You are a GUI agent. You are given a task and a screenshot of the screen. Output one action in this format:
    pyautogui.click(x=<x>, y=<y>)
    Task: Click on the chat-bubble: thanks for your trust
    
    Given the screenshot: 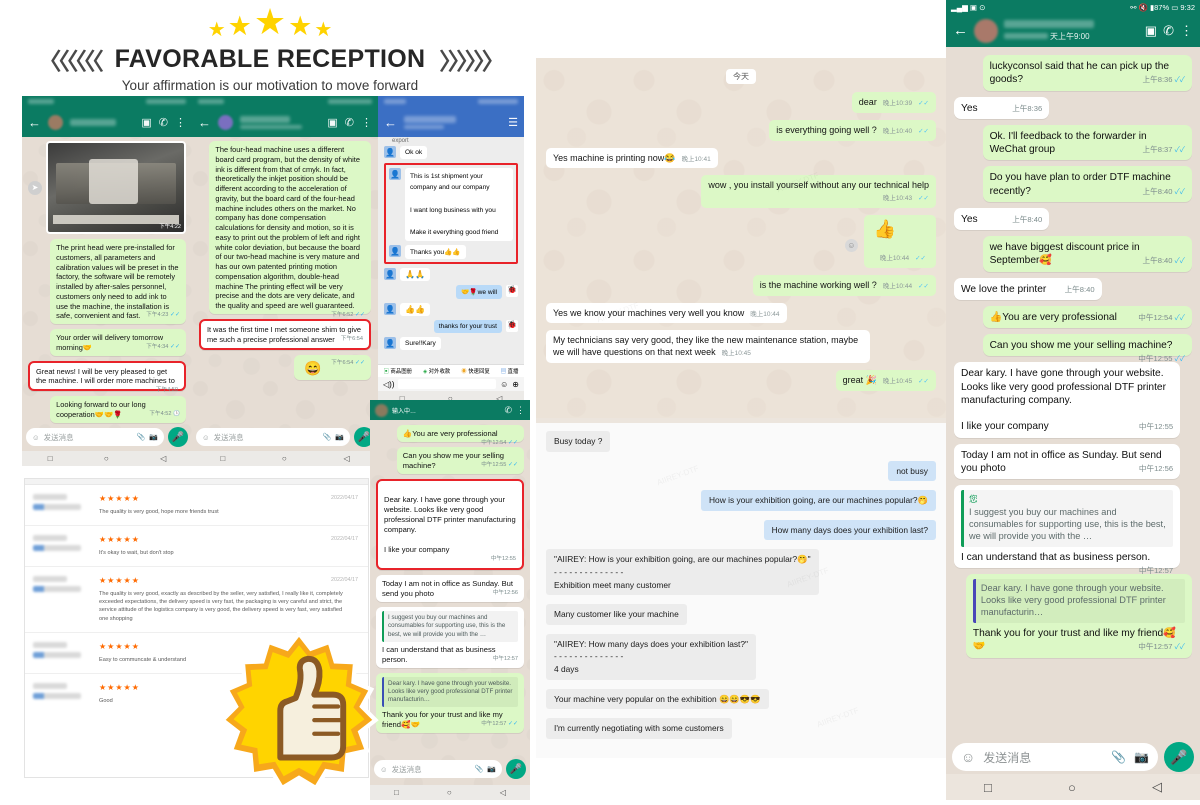 What is the action you would take?
    pyautogui.click(x=467, y=327)
    